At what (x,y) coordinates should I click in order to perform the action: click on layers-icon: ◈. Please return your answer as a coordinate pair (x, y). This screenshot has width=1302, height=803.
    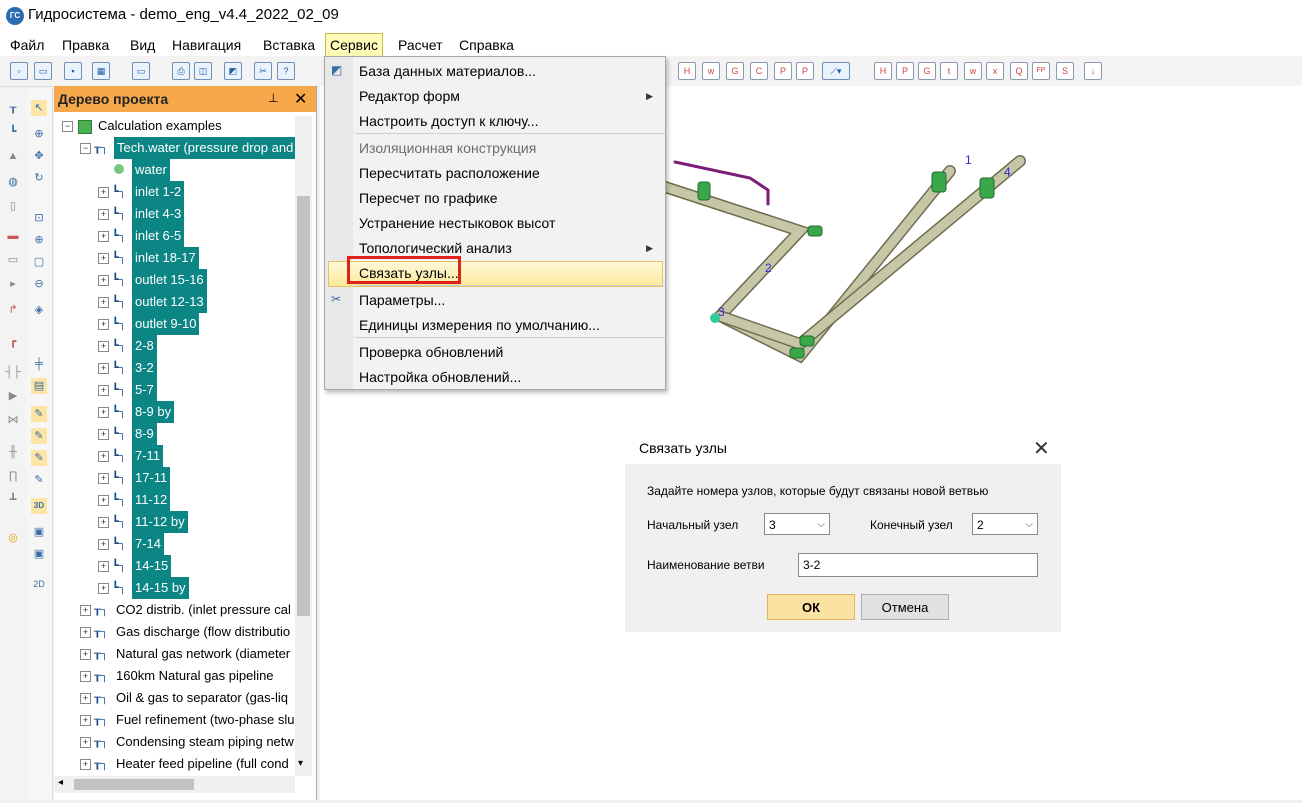
    Looking at the image, I should click on (39, 310).